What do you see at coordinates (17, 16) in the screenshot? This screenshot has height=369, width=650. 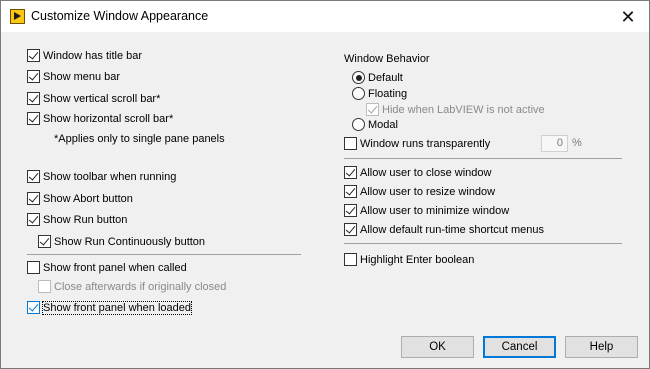 I see `labview-app-icon` at bounding box center [17, 16].